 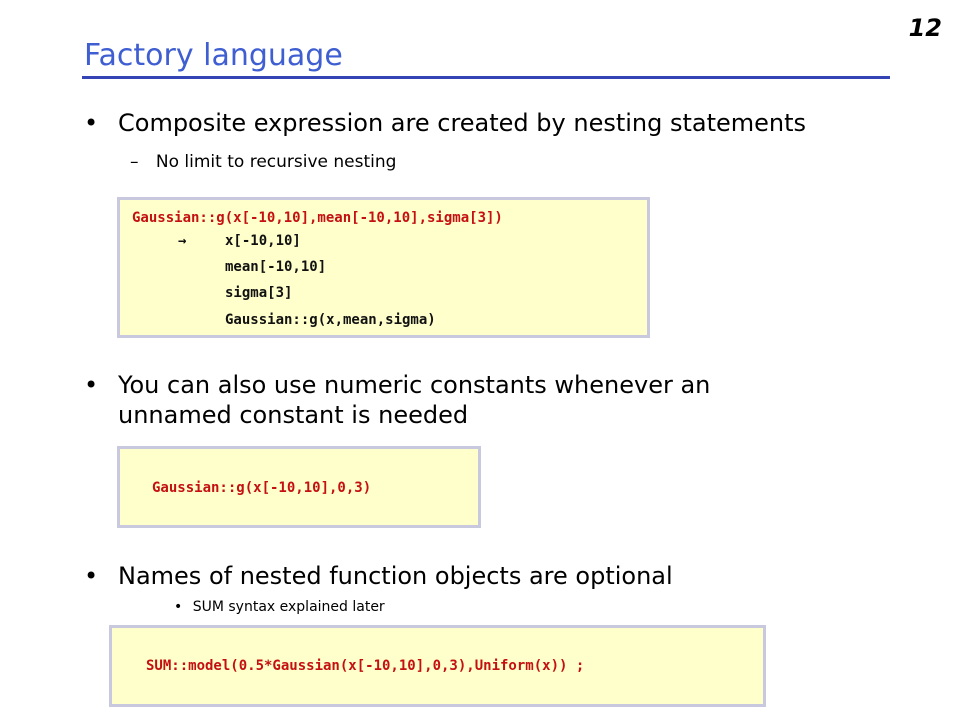 What do you see at coordinates (182, 241) in the screenshot?
I see `arrow-right-icon: →` at bounding box center [182, 241].